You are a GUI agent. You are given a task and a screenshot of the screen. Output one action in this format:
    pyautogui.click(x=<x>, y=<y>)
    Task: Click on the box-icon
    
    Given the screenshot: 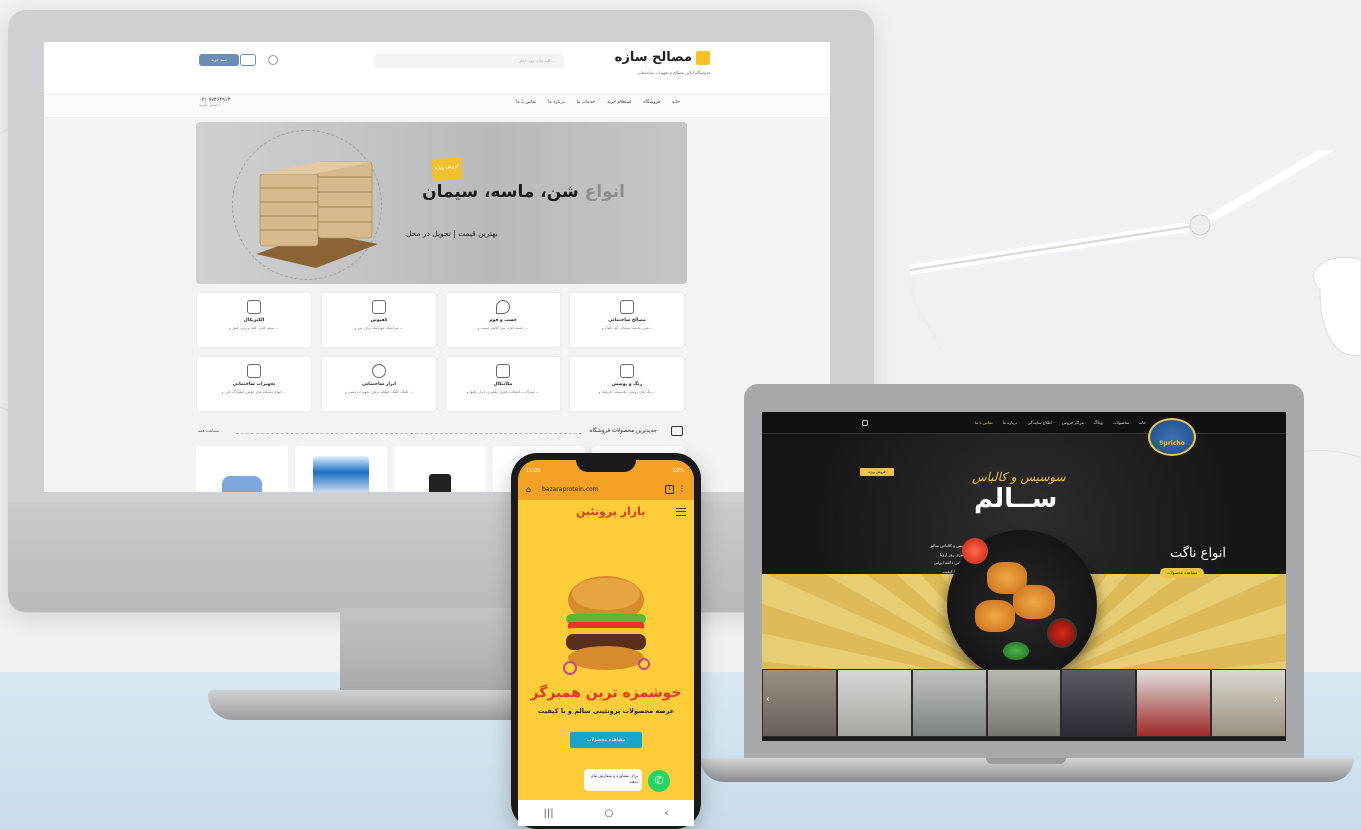 What is the action you would take?
    pyautogui.click(x=677, y=431)
    